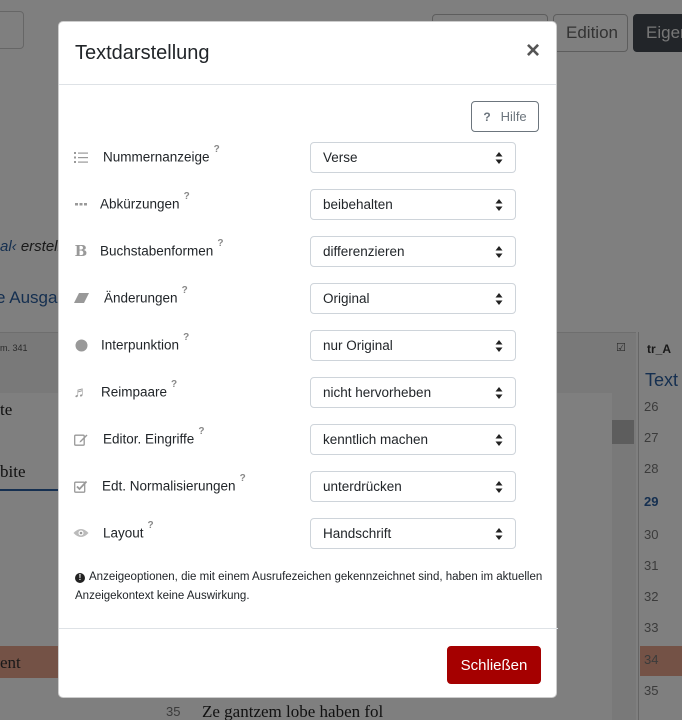 The height and width of the screenshot is (720, 682). What do you see at coordinates (308, 298) in the screenshot?
I see `option-row-aenderungen: Änderungen? Original` at bounding box center [308, 298].